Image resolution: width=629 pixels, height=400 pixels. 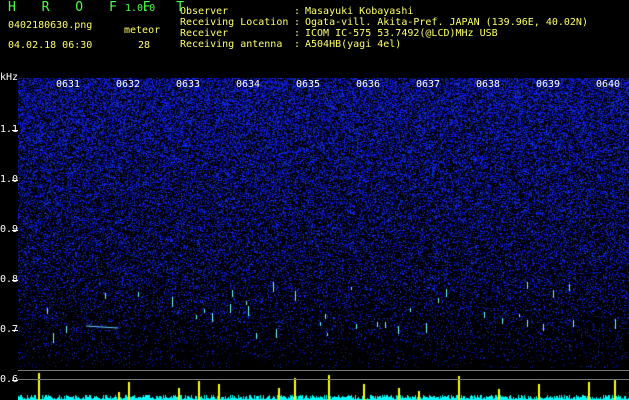 What do you see at coordinates (234, 22) in the screenshot?
I see `location-label: Receiving Location` at bounding box center [234, 22].